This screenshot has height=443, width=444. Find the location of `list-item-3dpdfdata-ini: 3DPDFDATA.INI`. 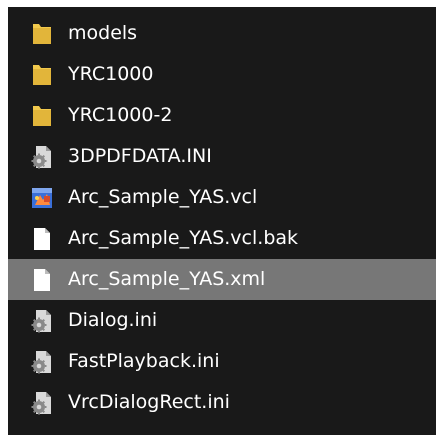

list-item-3dpdfdata-ini: 3DPDFDATA.INI is located at coordinates (222, 156).